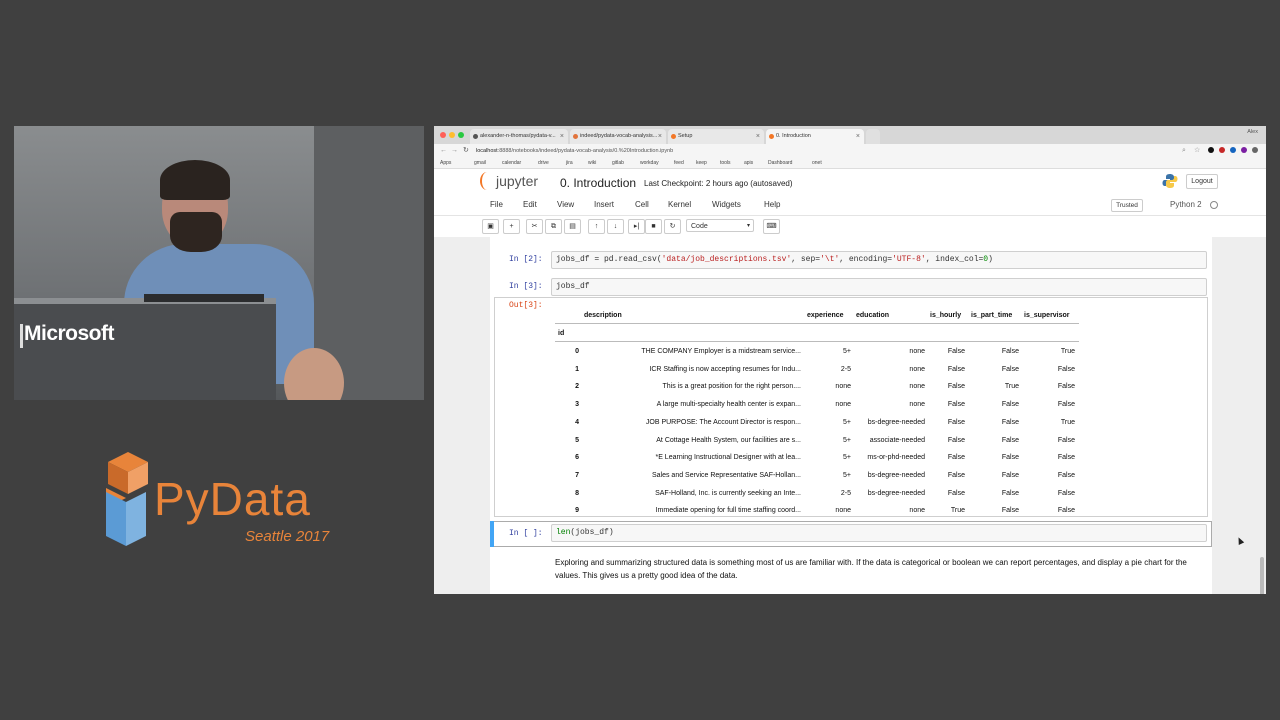  Describe the element at coordinates (466, 151) in the screenshot. I see `reload-icon: ↻` at that location.